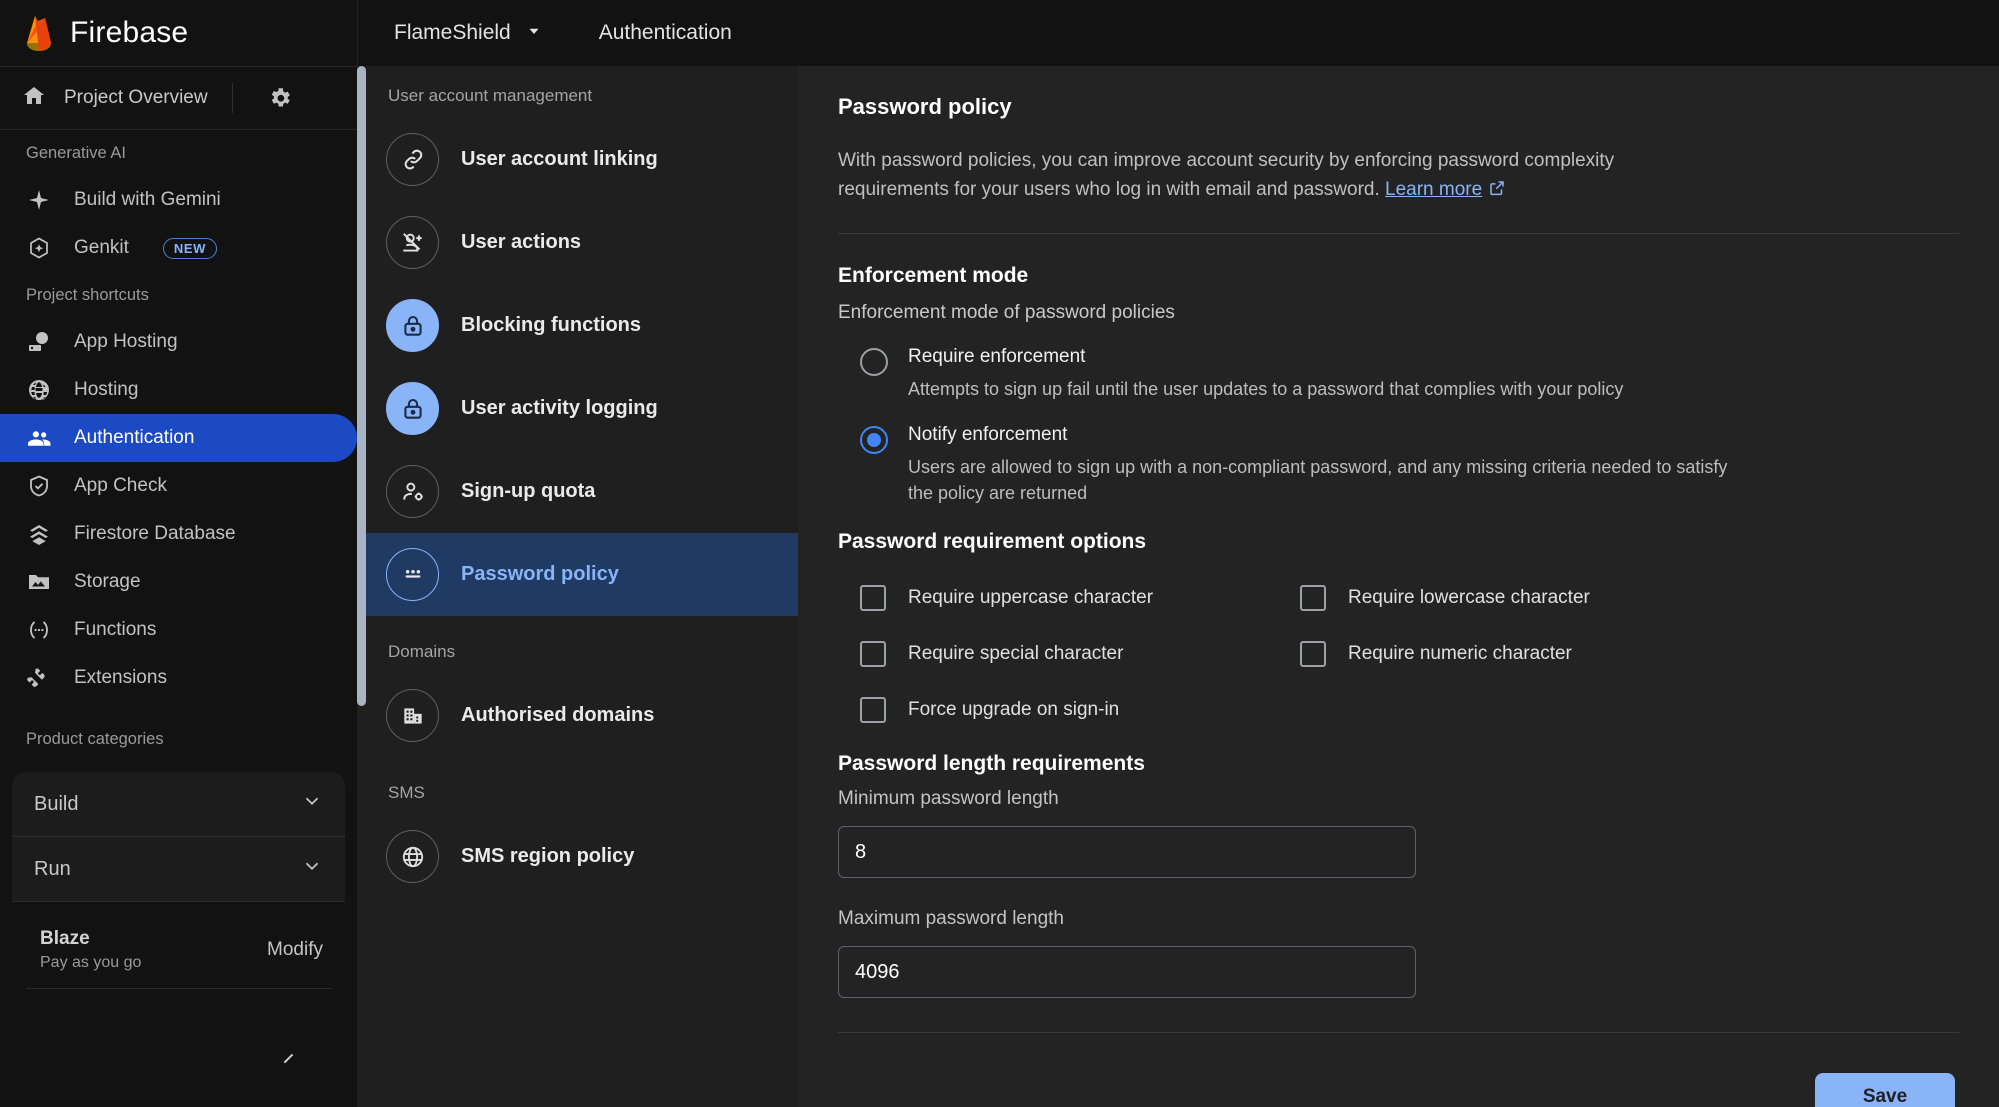 The height and width of the screenshot is (1107, 1999). I want to click on category-run: Run, so click(178, 869).